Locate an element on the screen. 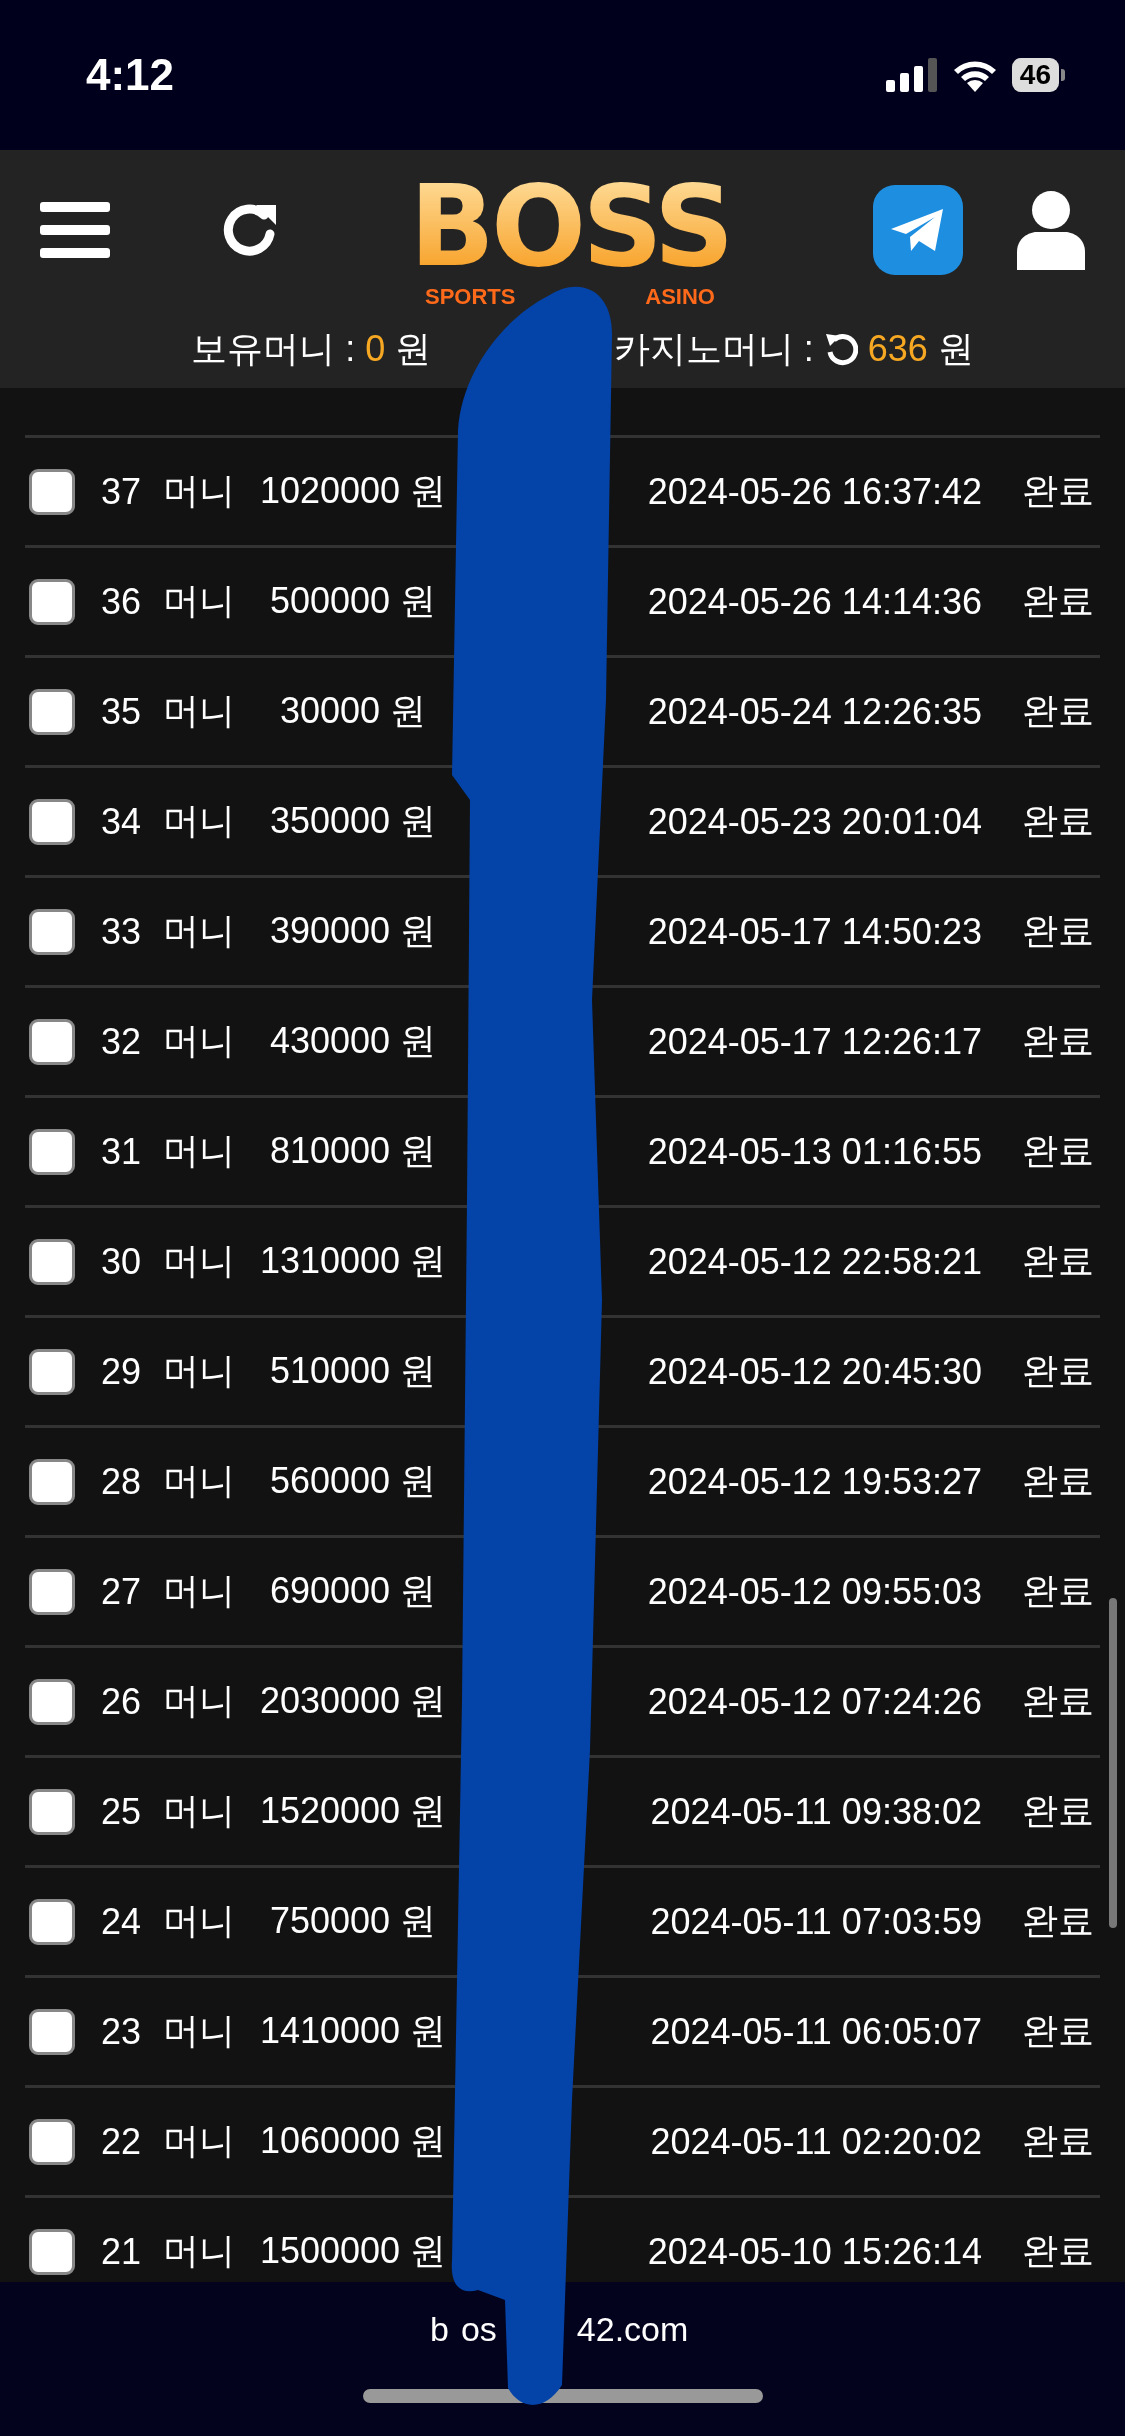 The image size is (1125, 2436). row-amount: 30000 원 is located at coordinates (353, 711).